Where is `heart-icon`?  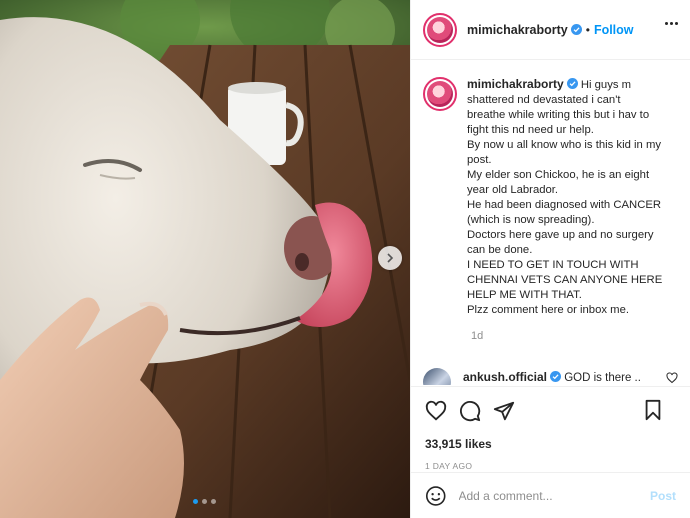
heart-icon is located at coordinates (436, 410).